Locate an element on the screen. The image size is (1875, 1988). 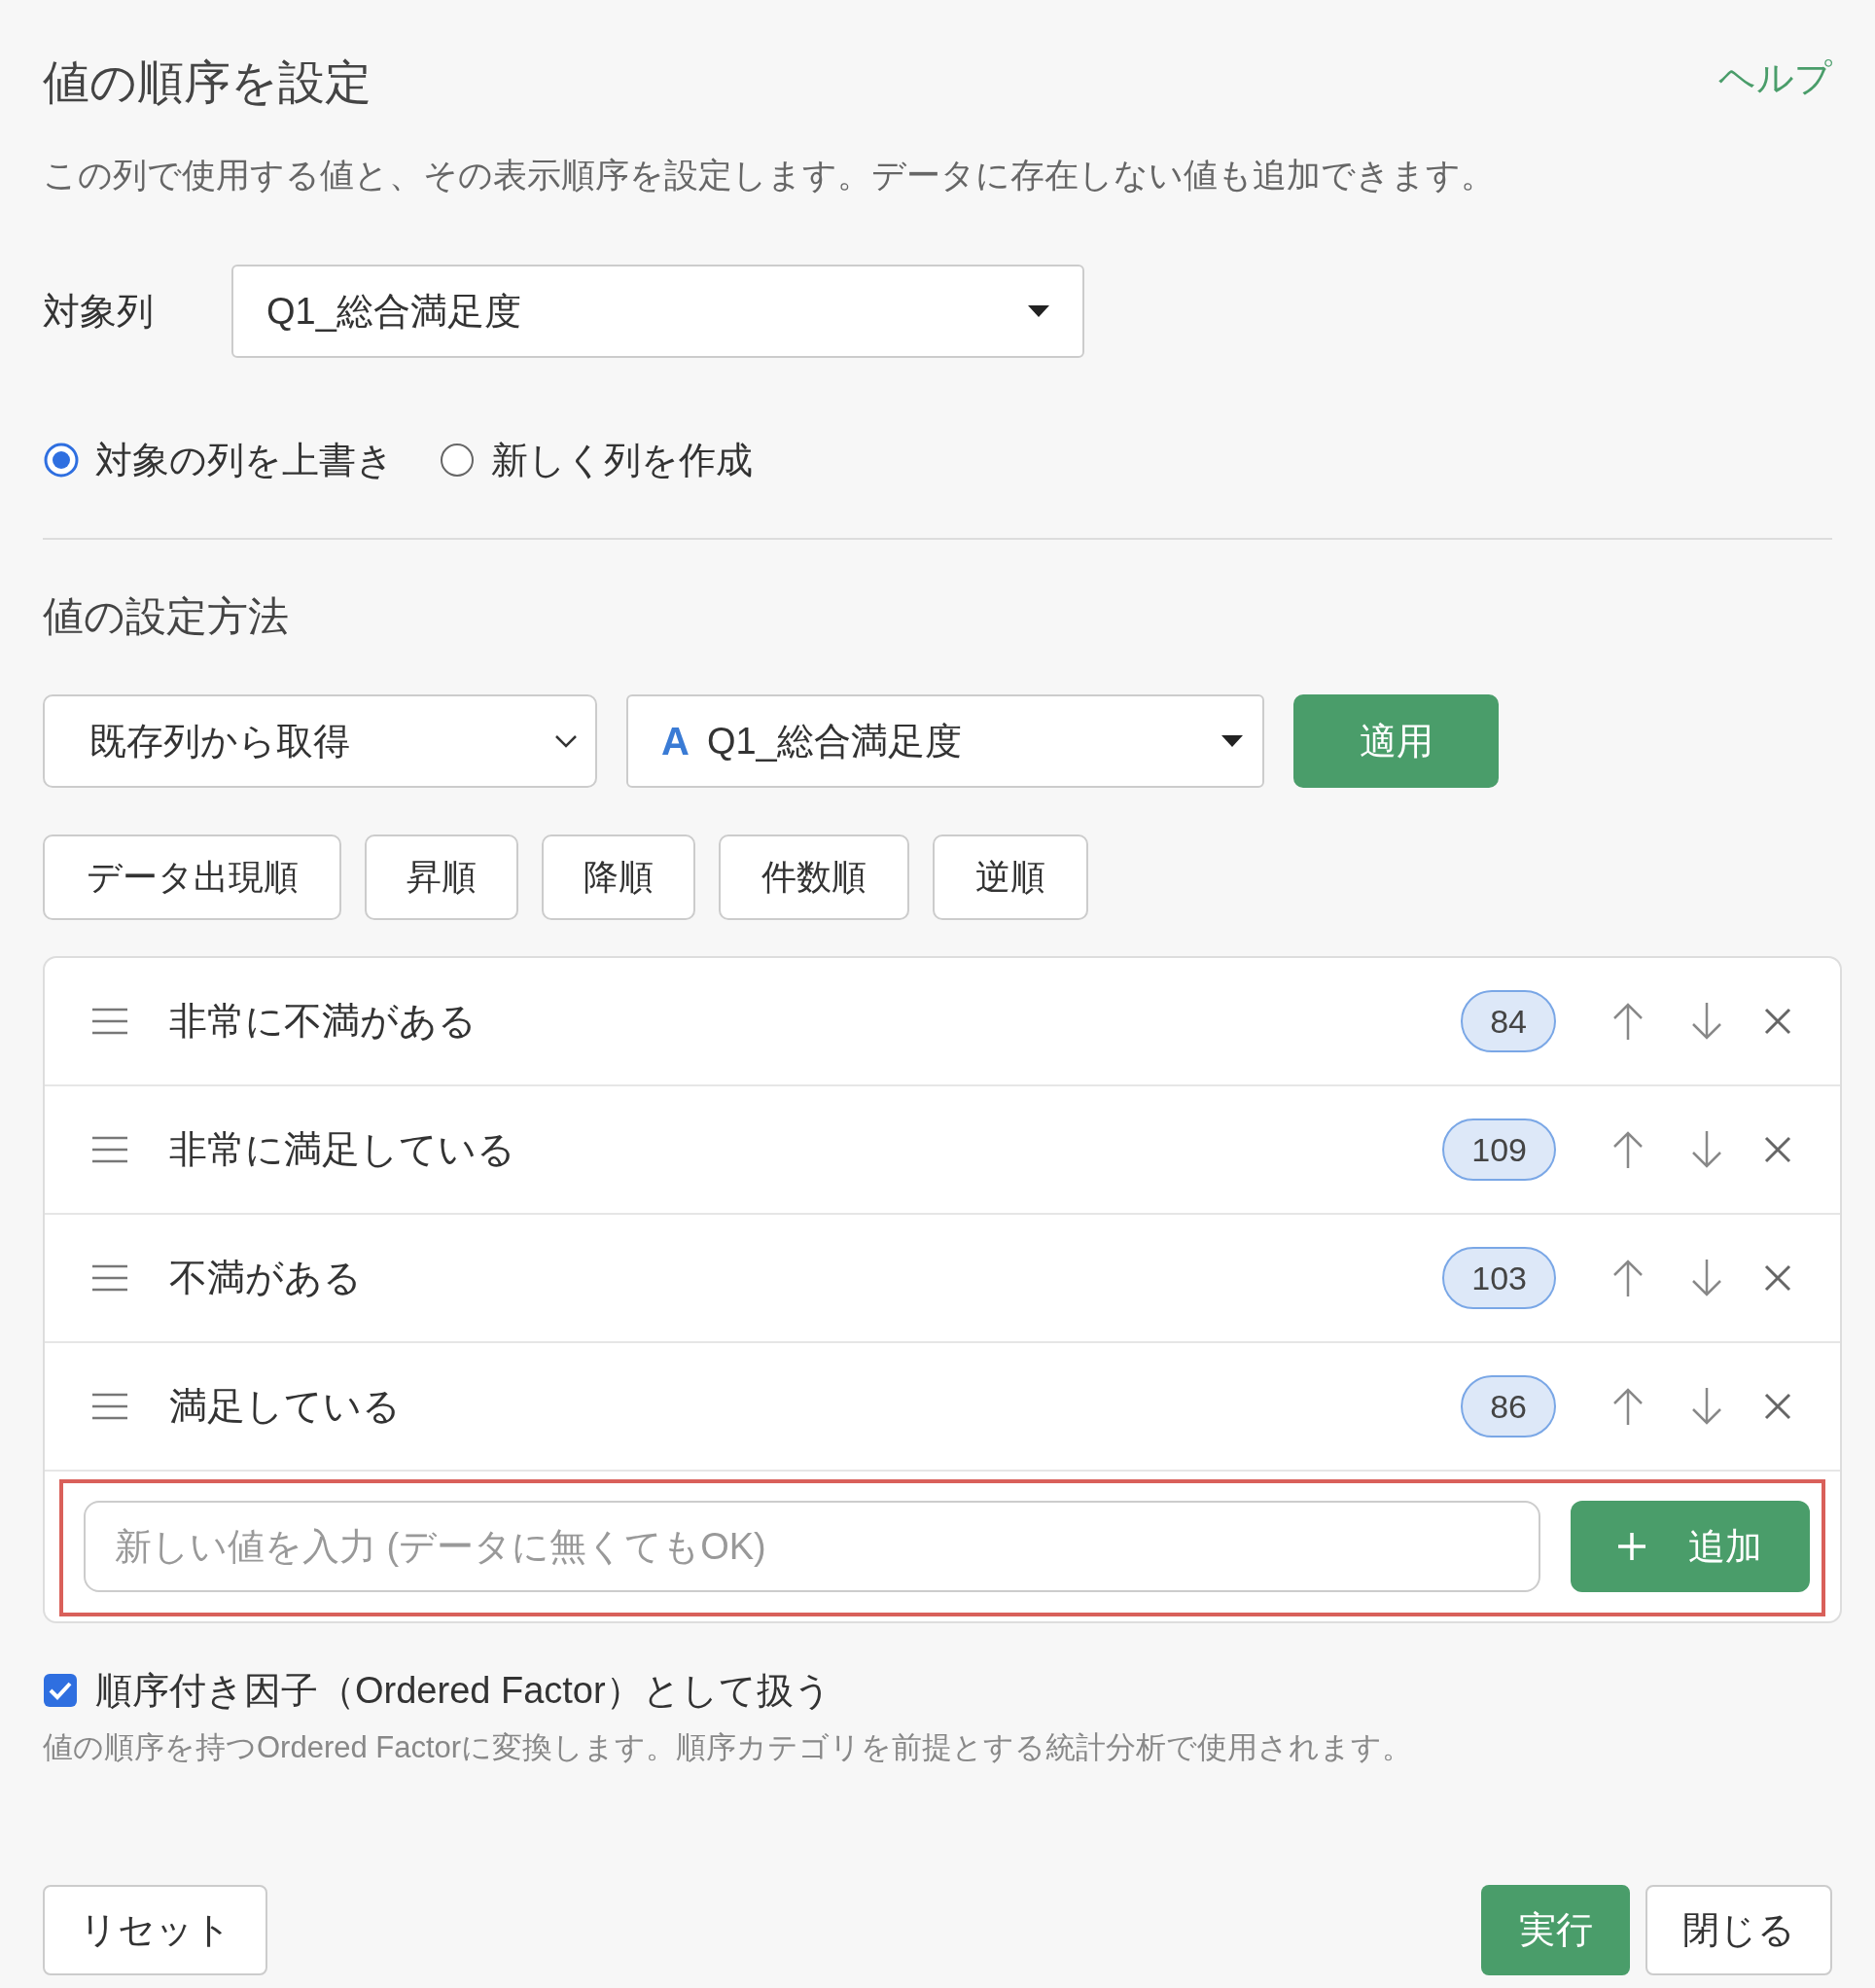
target-column-select: Q1_総合満足度 is located at coordinates (657, 311).